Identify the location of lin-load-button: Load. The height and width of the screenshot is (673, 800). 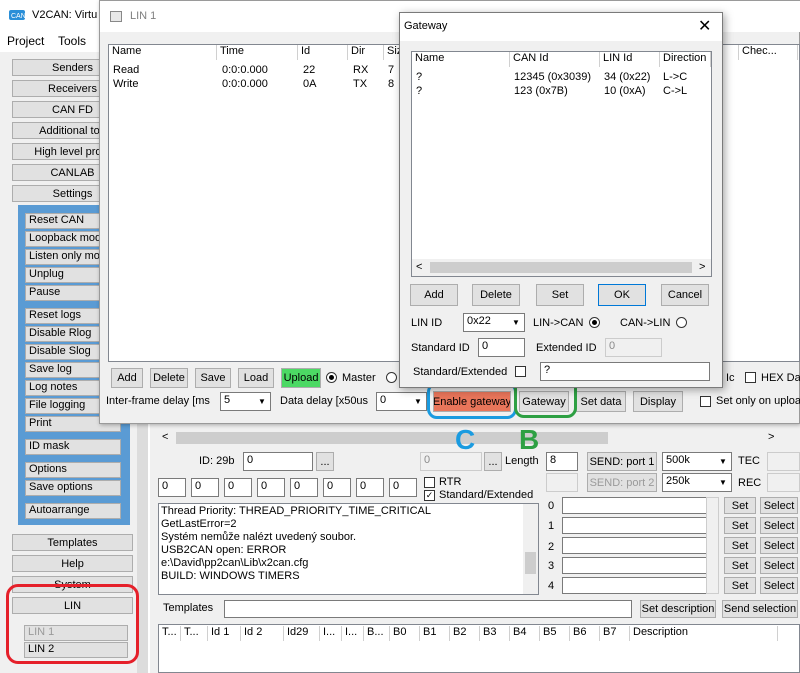
(256, 378).